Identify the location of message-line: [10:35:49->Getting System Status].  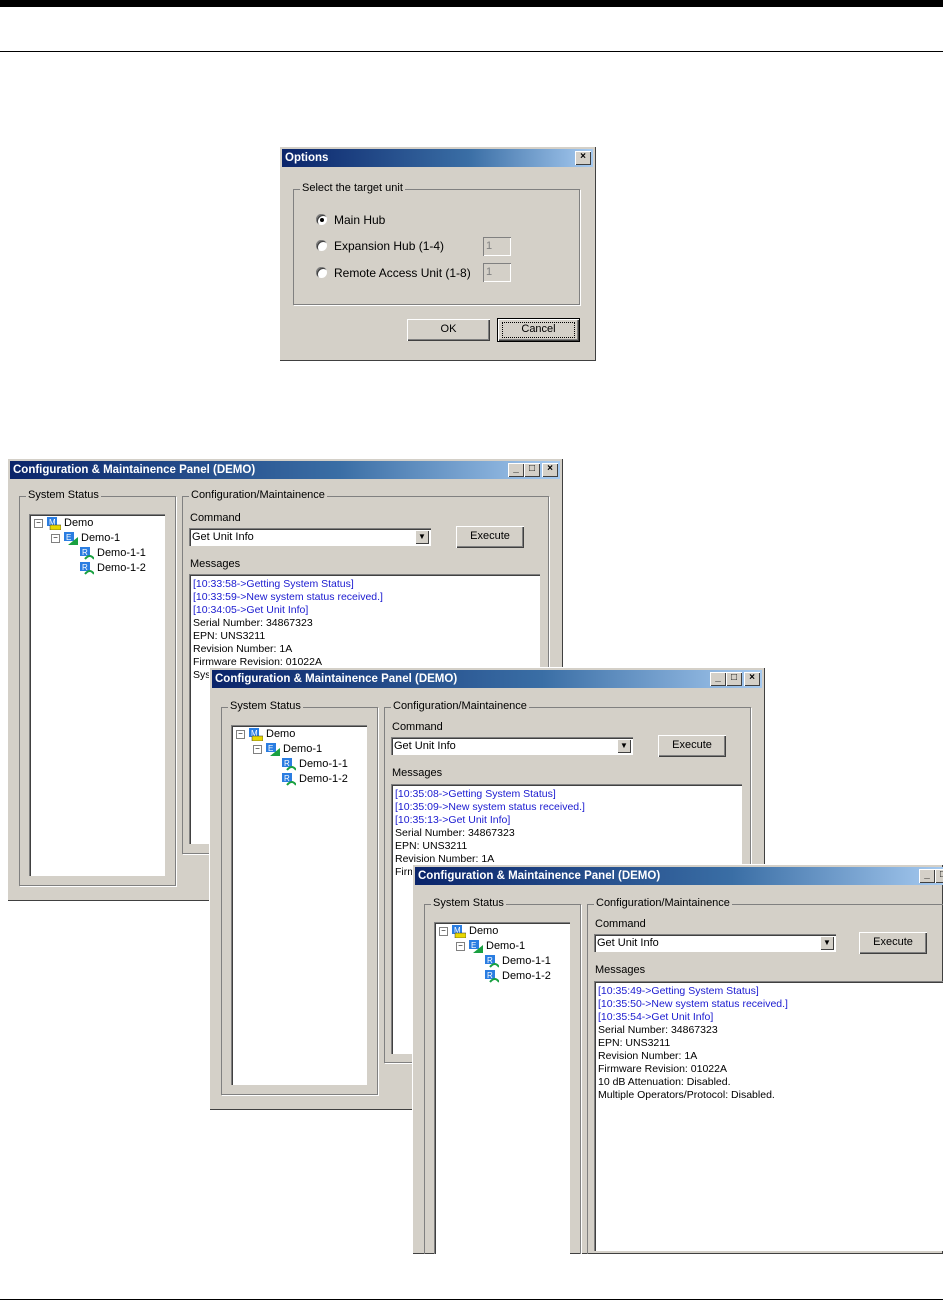
(678, 991).